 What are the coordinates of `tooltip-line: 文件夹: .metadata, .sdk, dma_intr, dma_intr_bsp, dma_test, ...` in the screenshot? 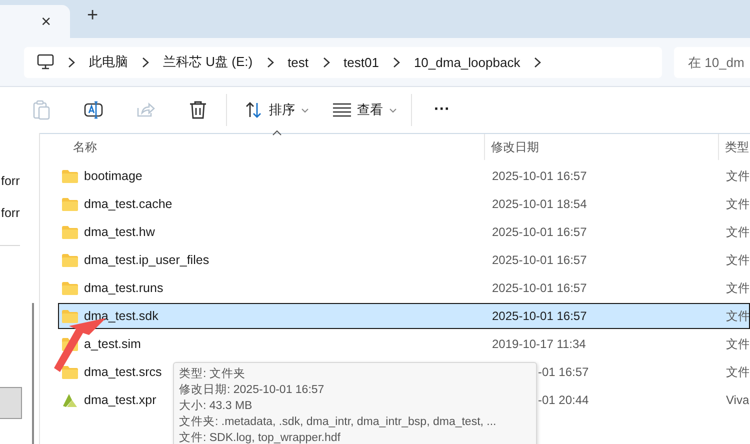 It's located at (338, 422).